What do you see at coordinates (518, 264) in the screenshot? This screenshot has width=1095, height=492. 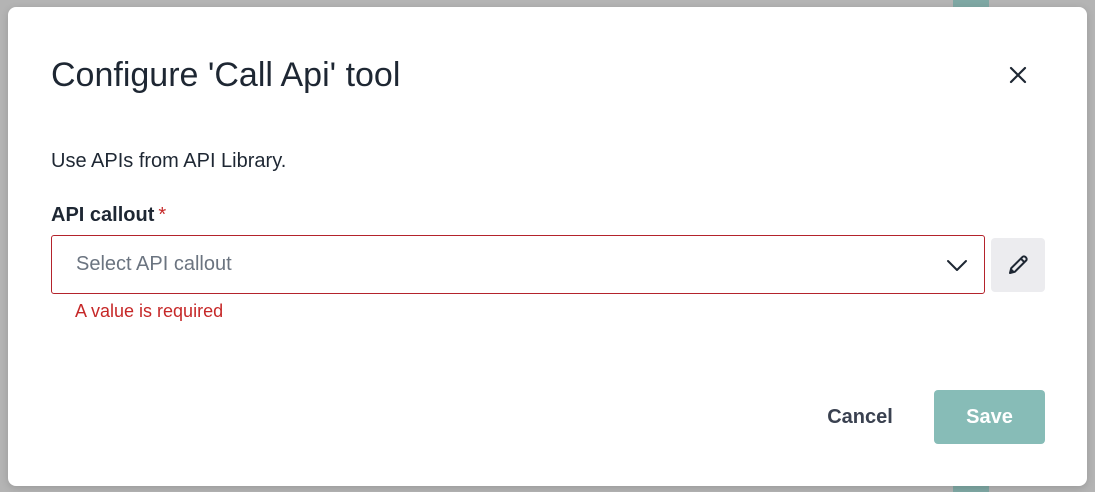 I see `api-callout-select: Select API callout` at bounding box center [518, 264].